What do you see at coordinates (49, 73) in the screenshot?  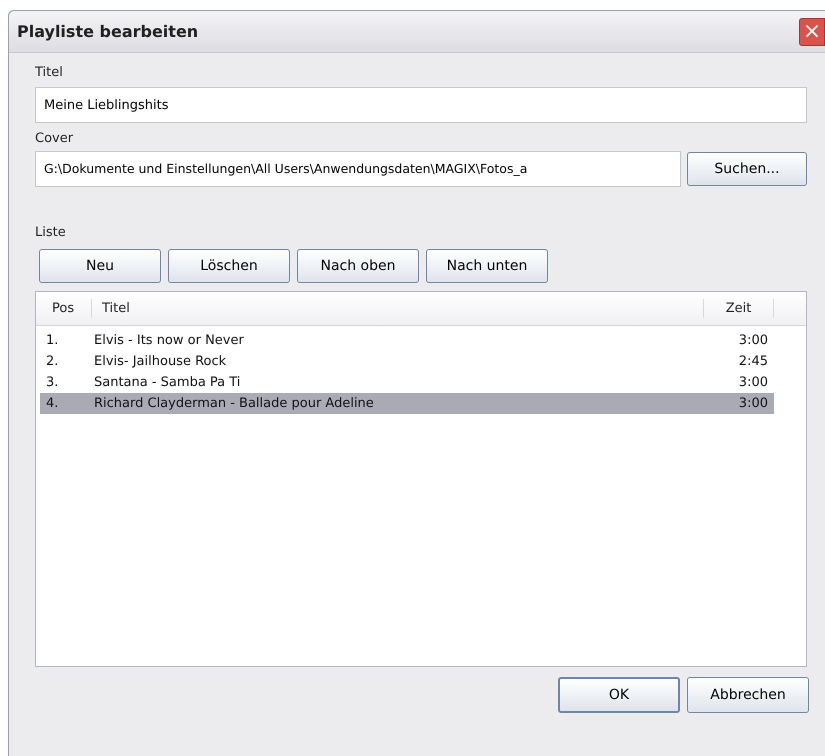 I see `field-label: Titel` at bounding box center [49, 73].